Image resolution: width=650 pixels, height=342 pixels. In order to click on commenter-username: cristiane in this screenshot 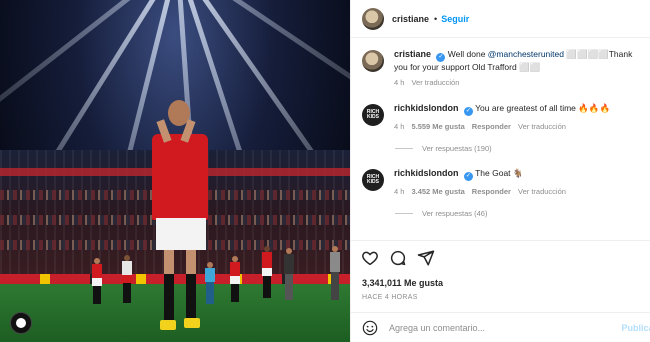, I will do `click(412, 54)`.